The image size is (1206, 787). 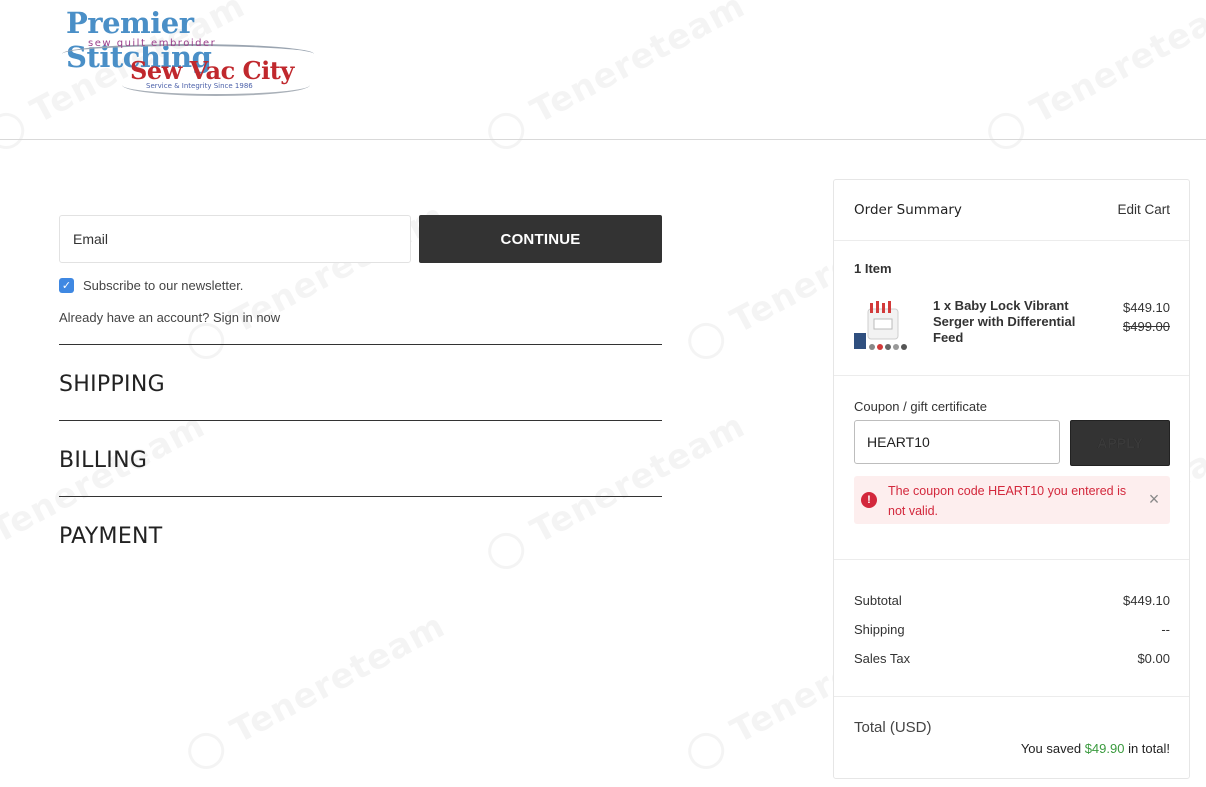 I want to click on subtotal-row: Subtotal $449.10, so click(x=1012, y=600).